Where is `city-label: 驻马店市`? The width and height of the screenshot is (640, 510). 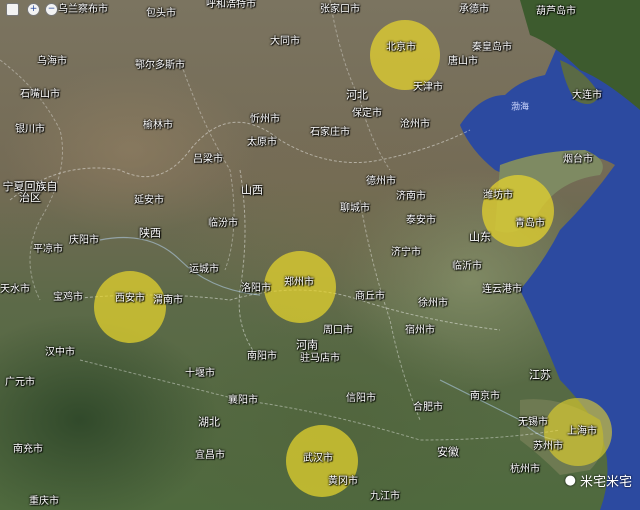
city-label: 驻马店市 is located at coordinates (320, 358).